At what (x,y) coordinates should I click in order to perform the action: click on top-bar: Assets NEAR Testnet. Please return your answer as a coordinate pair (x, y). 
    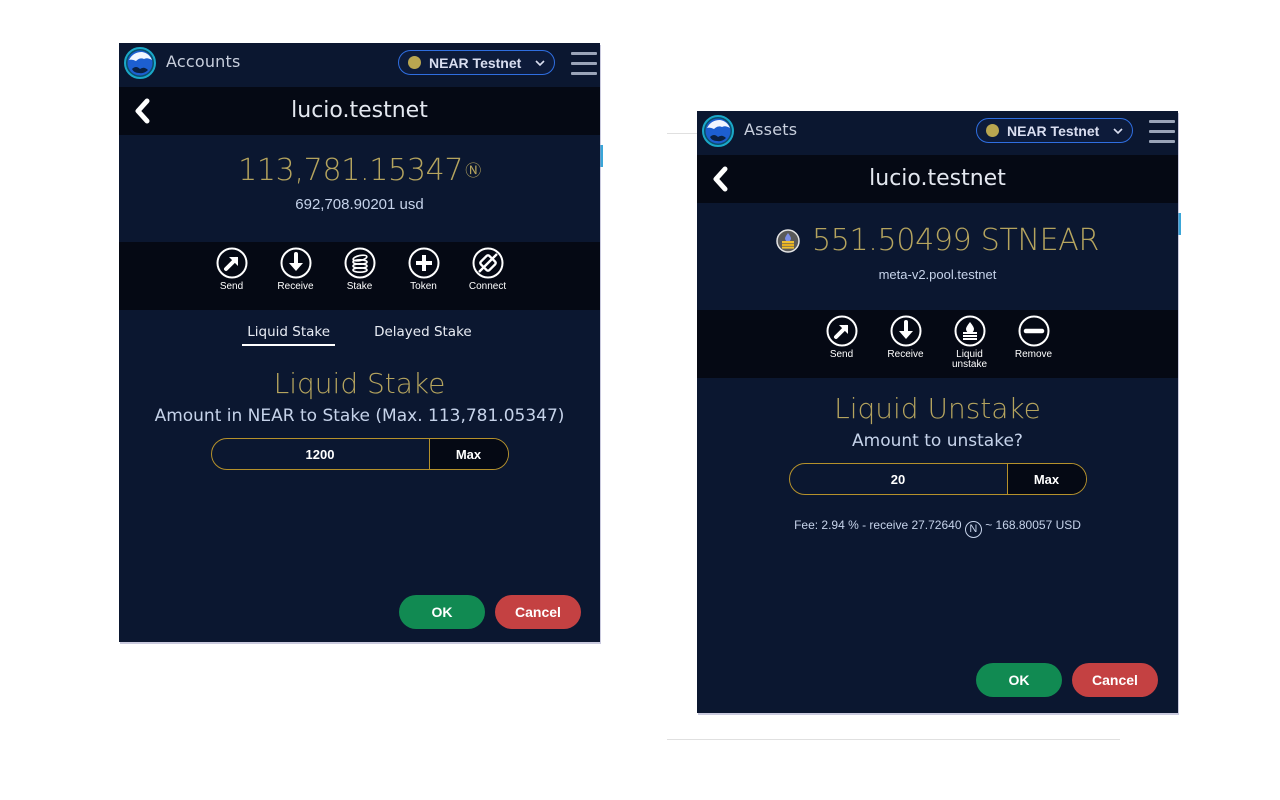
    Looking at the image, I should click on (937, 133).